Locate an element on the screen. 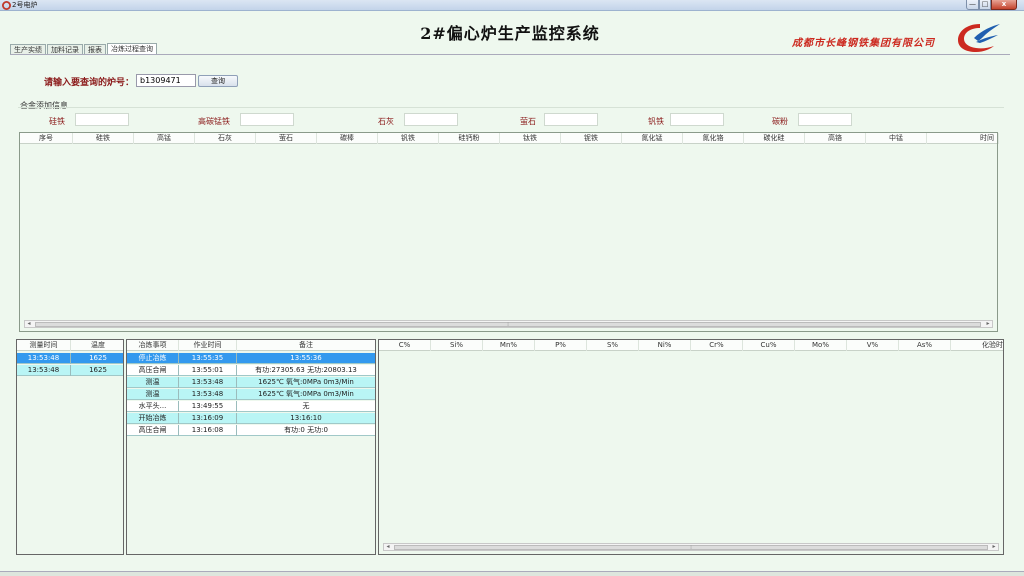  table-header: 冶炼事项 作业时间 备注 is located at coordinates (251, 345).